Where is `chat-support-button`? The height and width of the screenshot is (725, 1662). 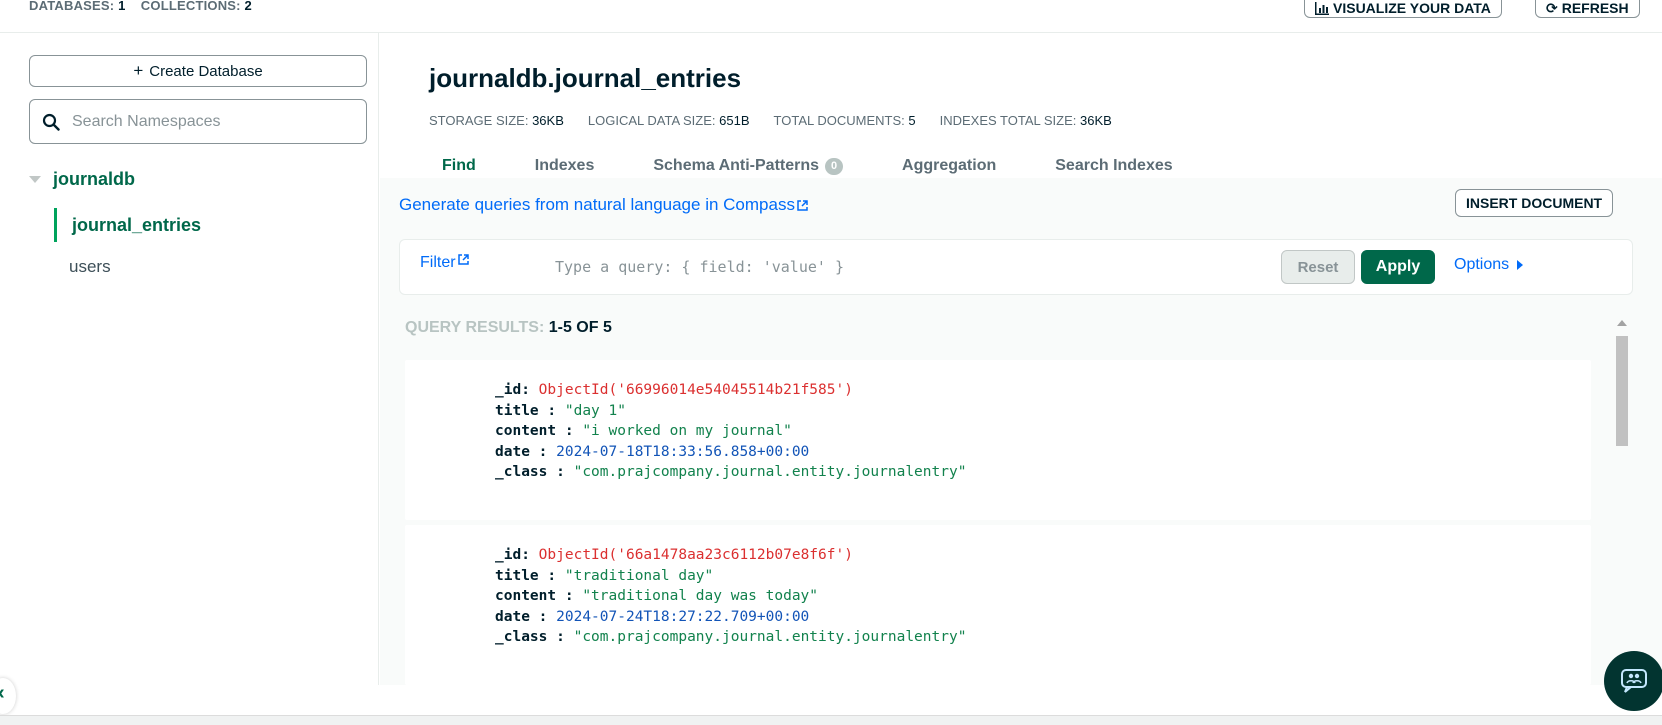
chat-support-button is located at coordinates (1633, 681).